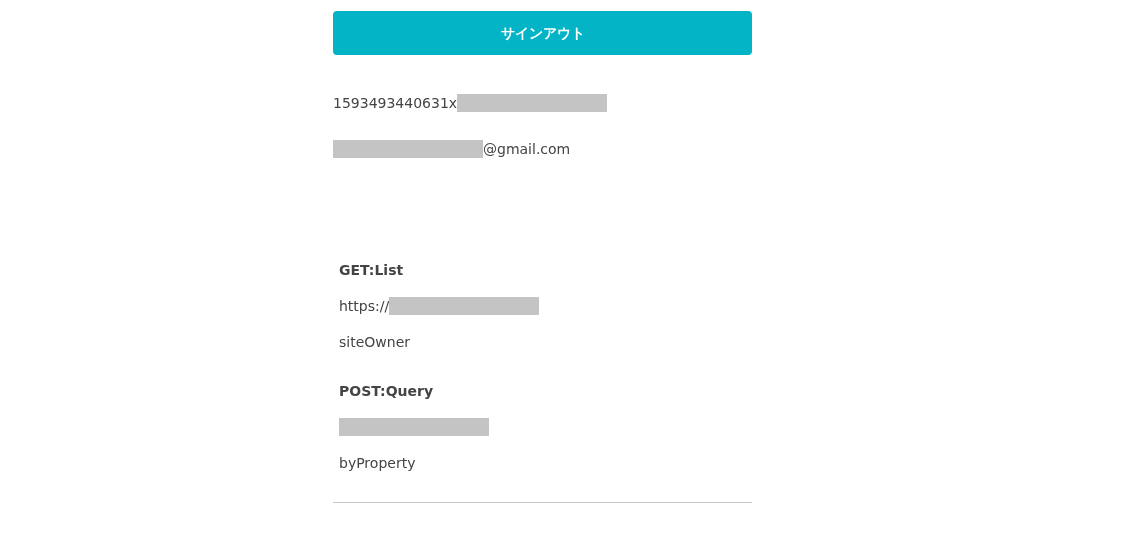  I want to click on endpoint-title: POST:Query, so click(387, 391).